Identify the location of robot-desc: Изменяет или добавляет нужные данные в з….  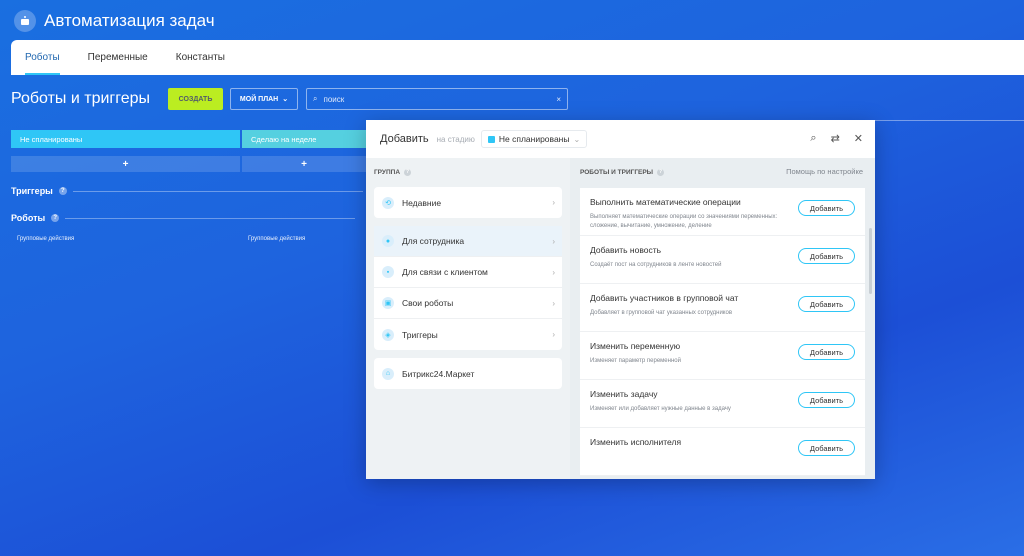
(660, 409).